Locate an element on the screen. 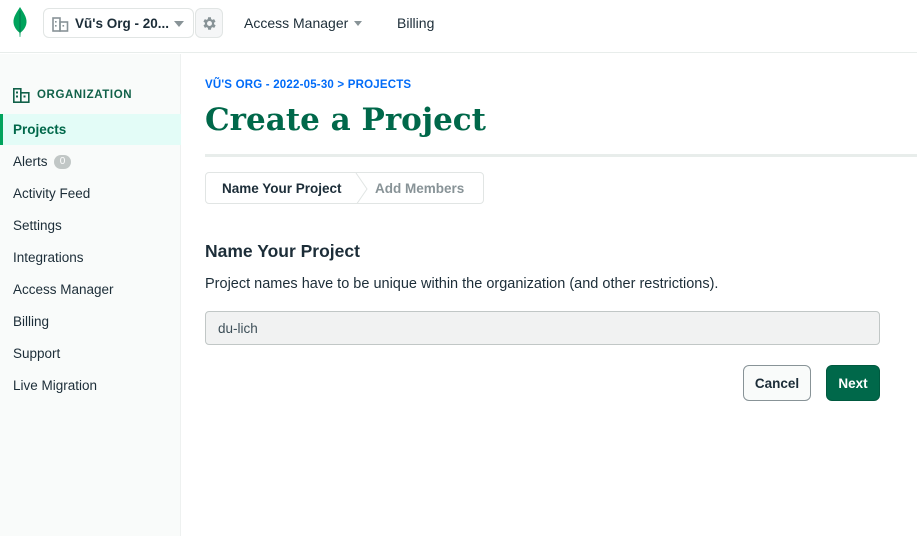 This screenshot has height=536, width=917. step-separator-chevron-icon is located at coordinates (361, 188).